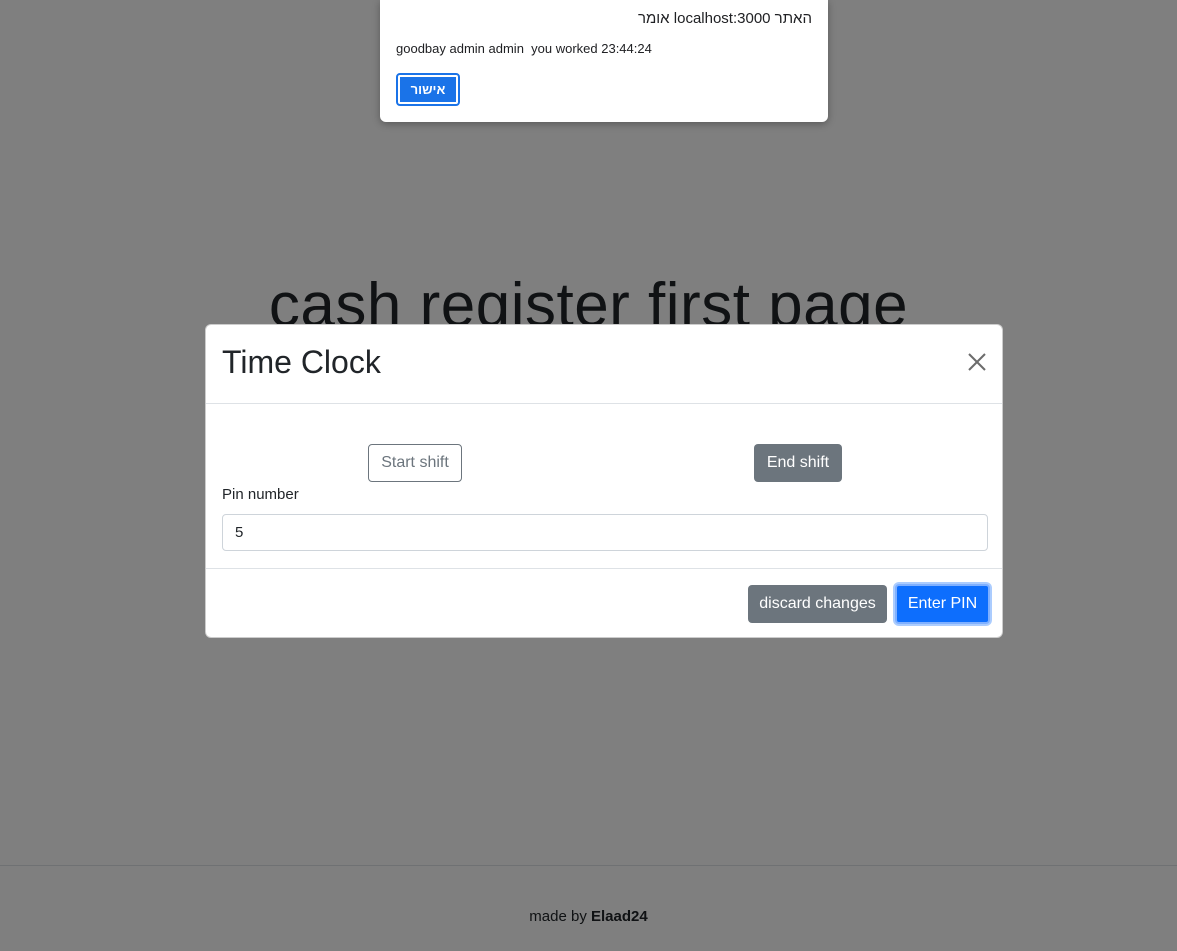 Image resolution: width=1177 pixels, height=951 pixels. I want to click on end-shift-button: End shift, so click(798, 463).